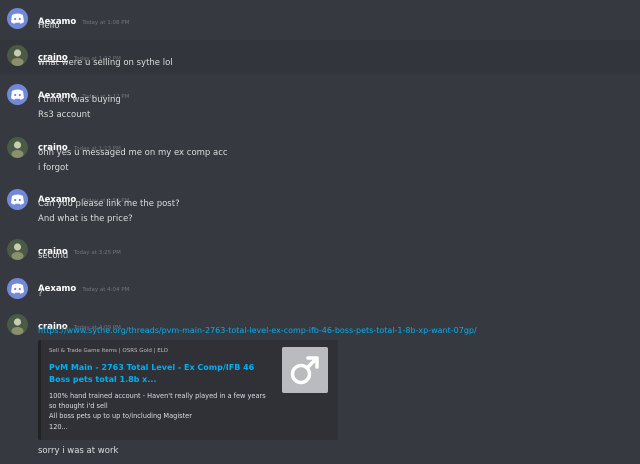 This screenshot has width=640, height=464. Describe the element at coordinates (53, 256) in the screenshot. I see `message-text: second` at that location.